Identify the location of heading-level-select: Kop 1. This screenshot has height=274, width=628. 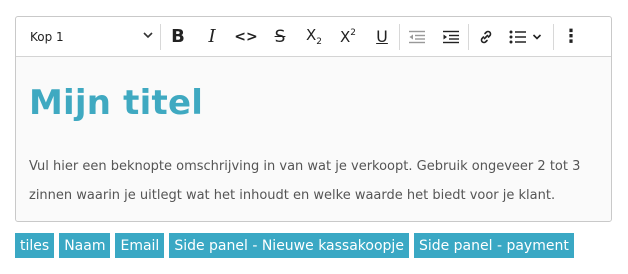
(88, 37).